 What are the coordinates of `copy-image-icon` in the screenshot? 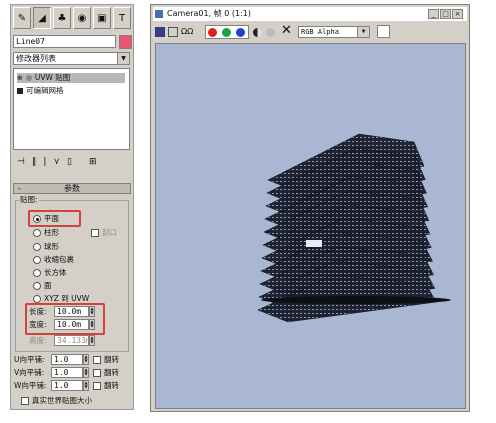 It's located at (173, 32).